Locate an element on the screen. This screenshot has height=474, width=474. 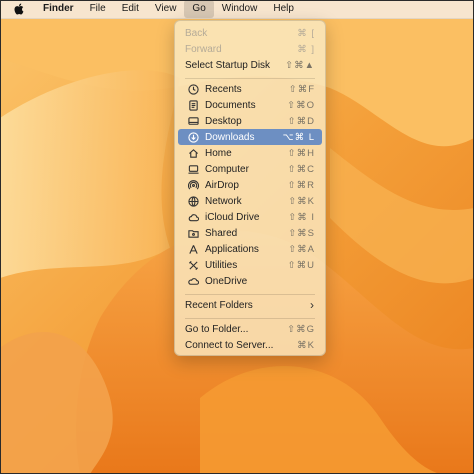
menubar-edit: Edit is located at coordinates (130, 9).